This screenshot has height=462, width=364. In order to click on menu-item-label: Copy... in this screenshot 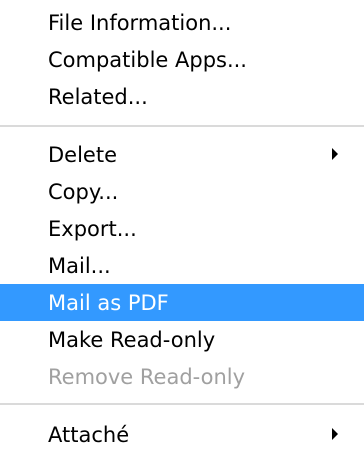, I will do `click(83, 192)`.